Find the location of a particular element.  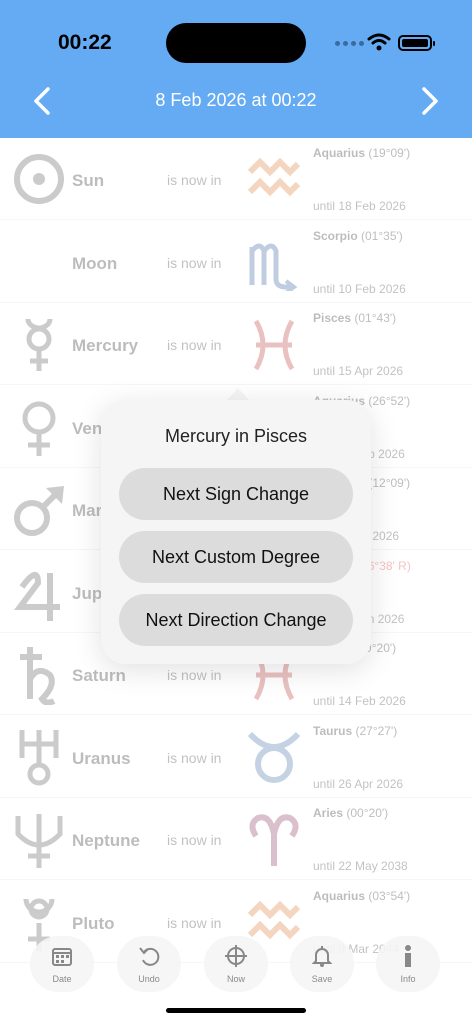

next-sign-change-button: Next Sign Change is located at coordinates (236, 494).